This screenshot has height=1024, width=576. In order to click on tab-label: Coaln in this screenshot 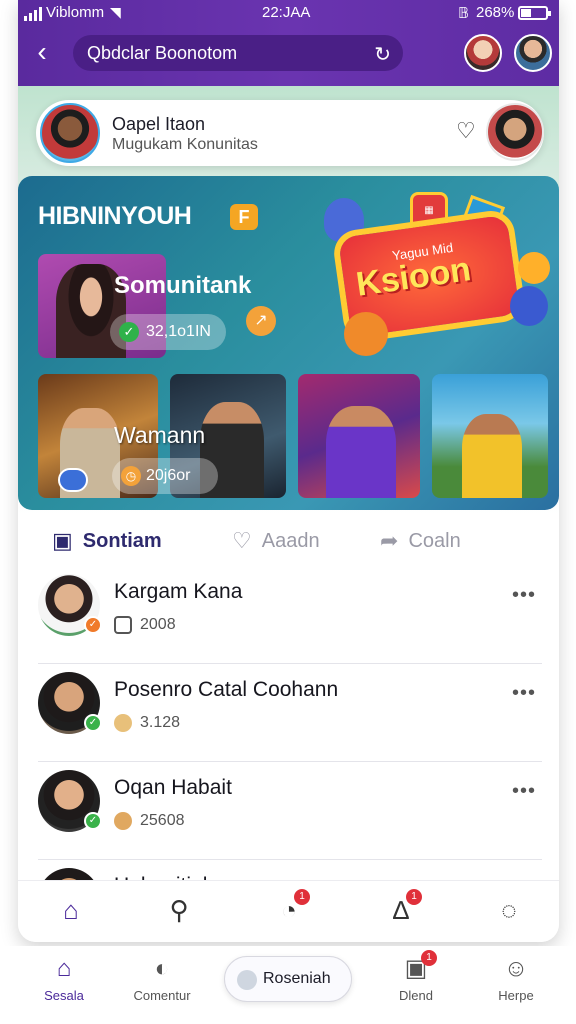, I will do `click(434, 540)`.